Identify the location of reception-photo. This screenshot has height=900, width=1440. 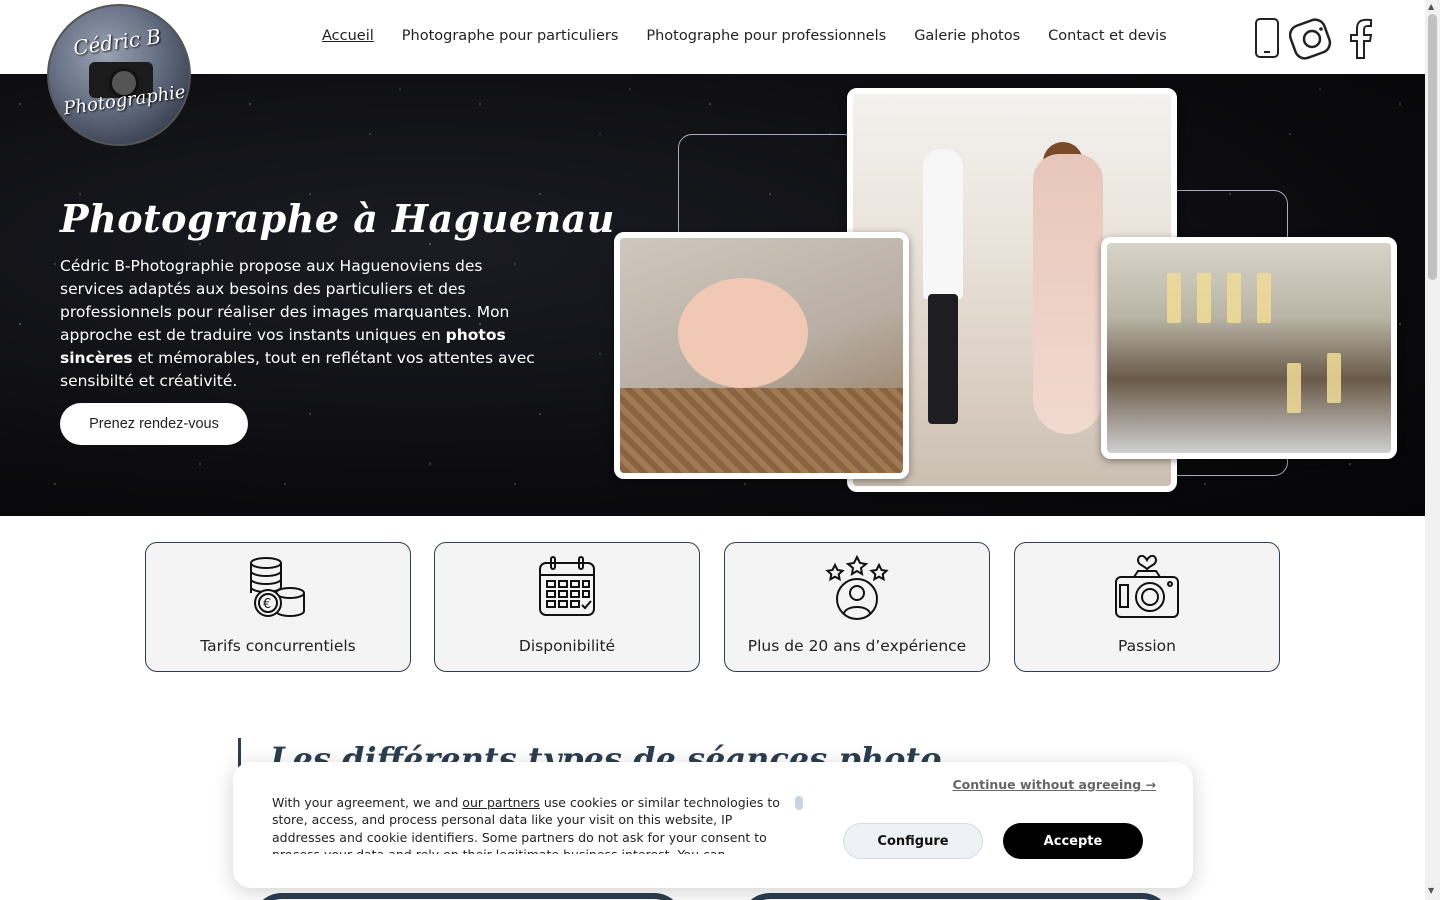
(1249, 348).